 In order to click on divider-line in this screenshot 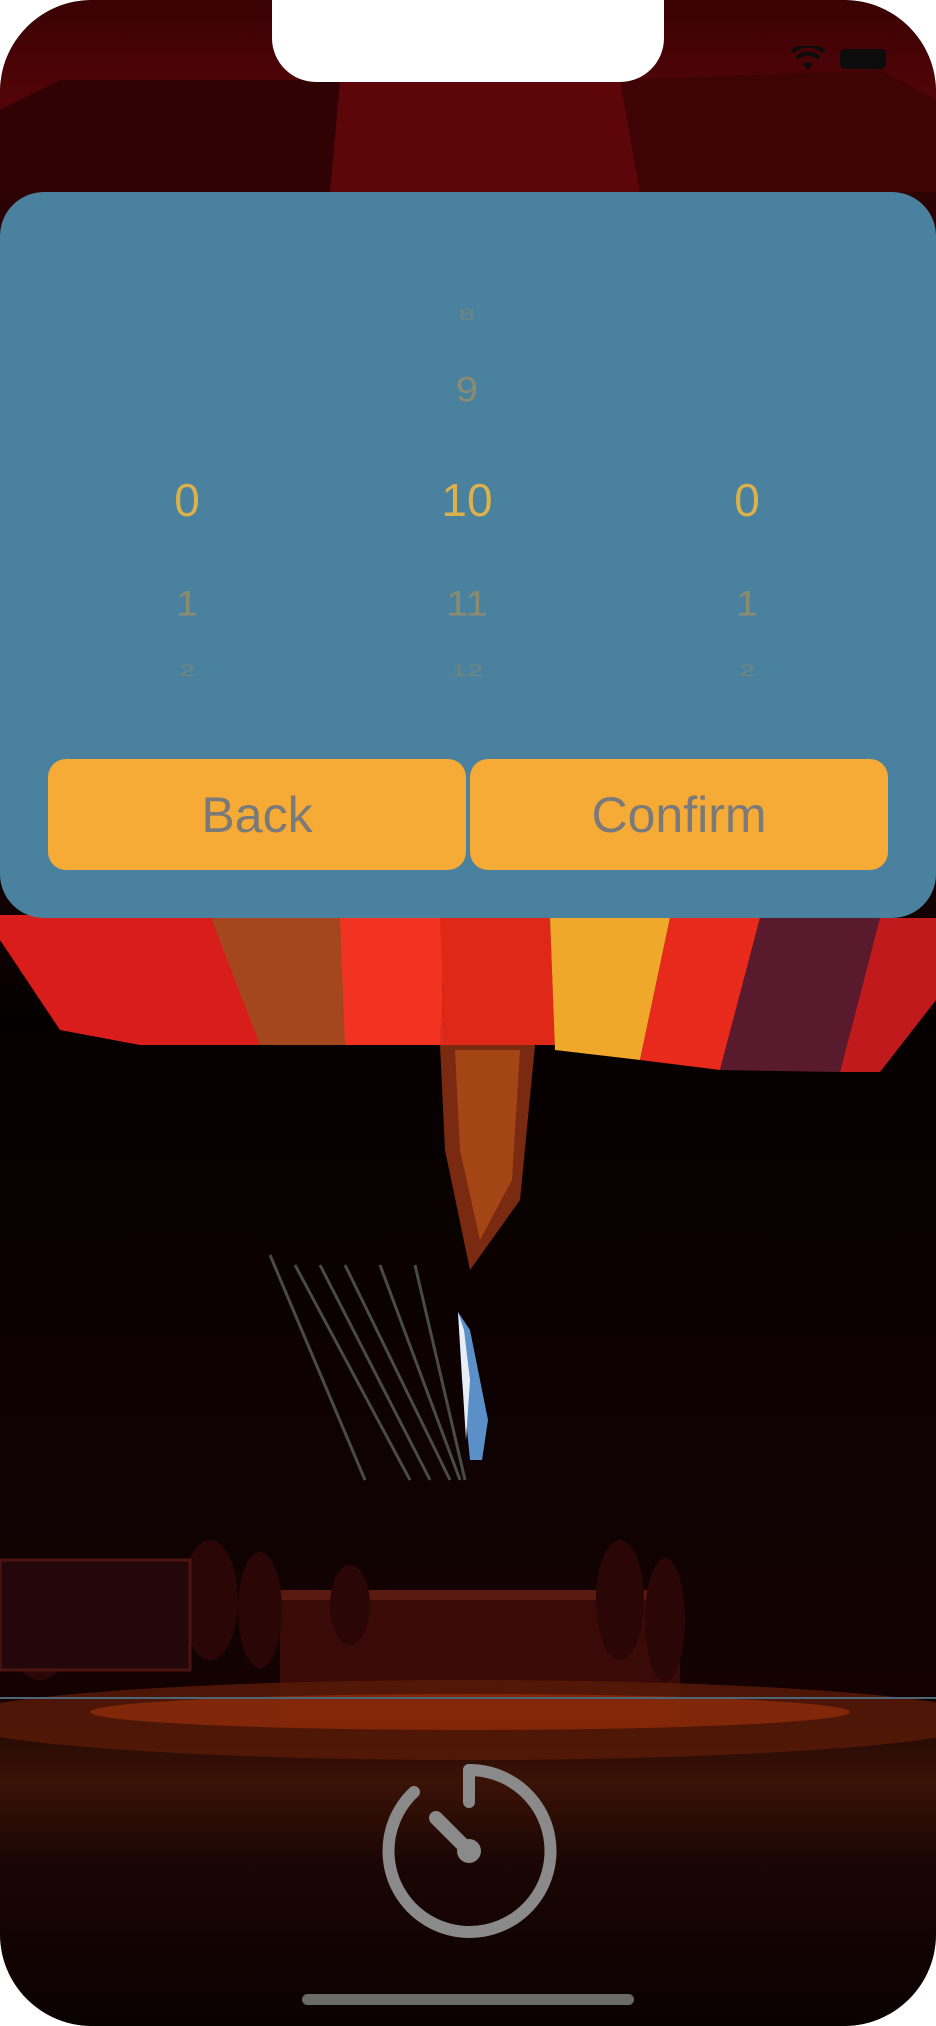, I will do `click(468, 1698)`.